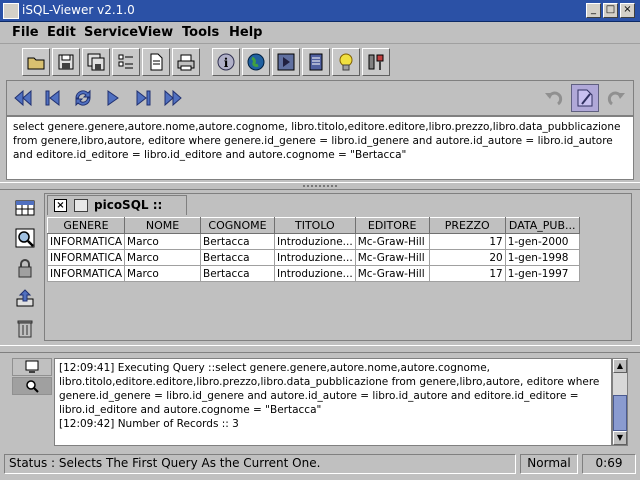  Describe the element at coordinates (593, 10) in the screenshot. I see `minimize-button: _` at that location.